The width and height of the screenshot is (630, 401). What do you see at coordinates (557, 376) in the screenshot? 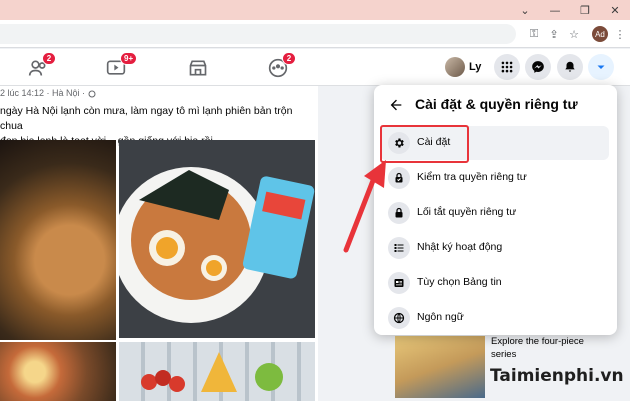
I see `watermark: Taimienphi.vn` at bounding box center [557, 376].